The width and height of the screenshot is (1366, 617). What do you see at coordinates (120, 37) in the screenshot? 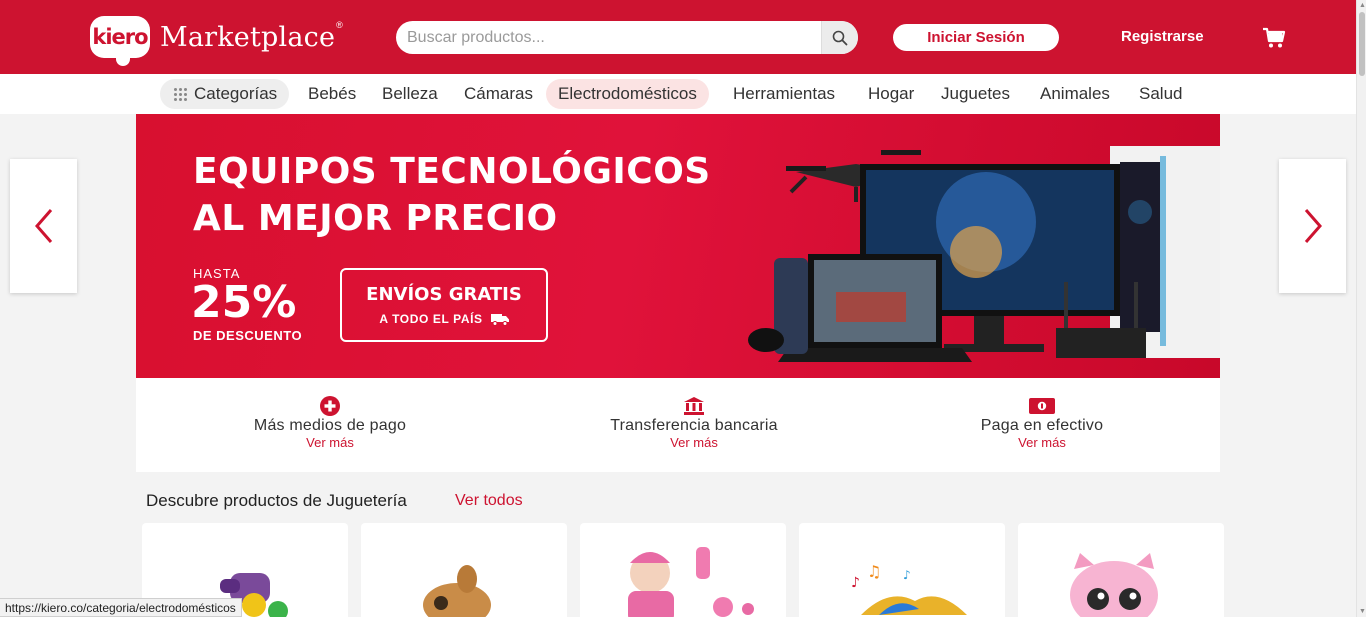
I see `logo-badge-text: kiero` at bounding box center [120, 37].